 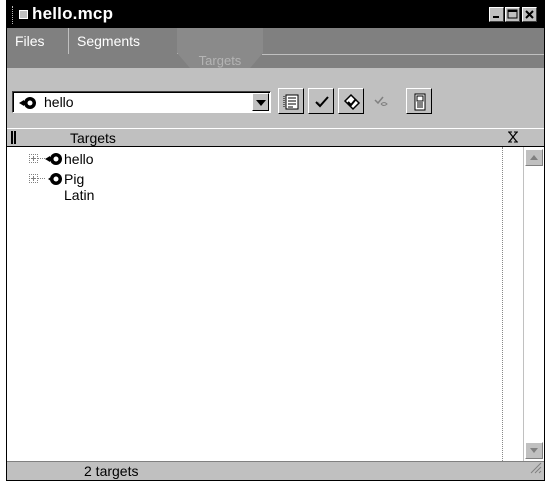 What do you see at coordinates (111, 471) in the screenshot?
I see `target-count: 2 targets` at bounding box center [111, 471].